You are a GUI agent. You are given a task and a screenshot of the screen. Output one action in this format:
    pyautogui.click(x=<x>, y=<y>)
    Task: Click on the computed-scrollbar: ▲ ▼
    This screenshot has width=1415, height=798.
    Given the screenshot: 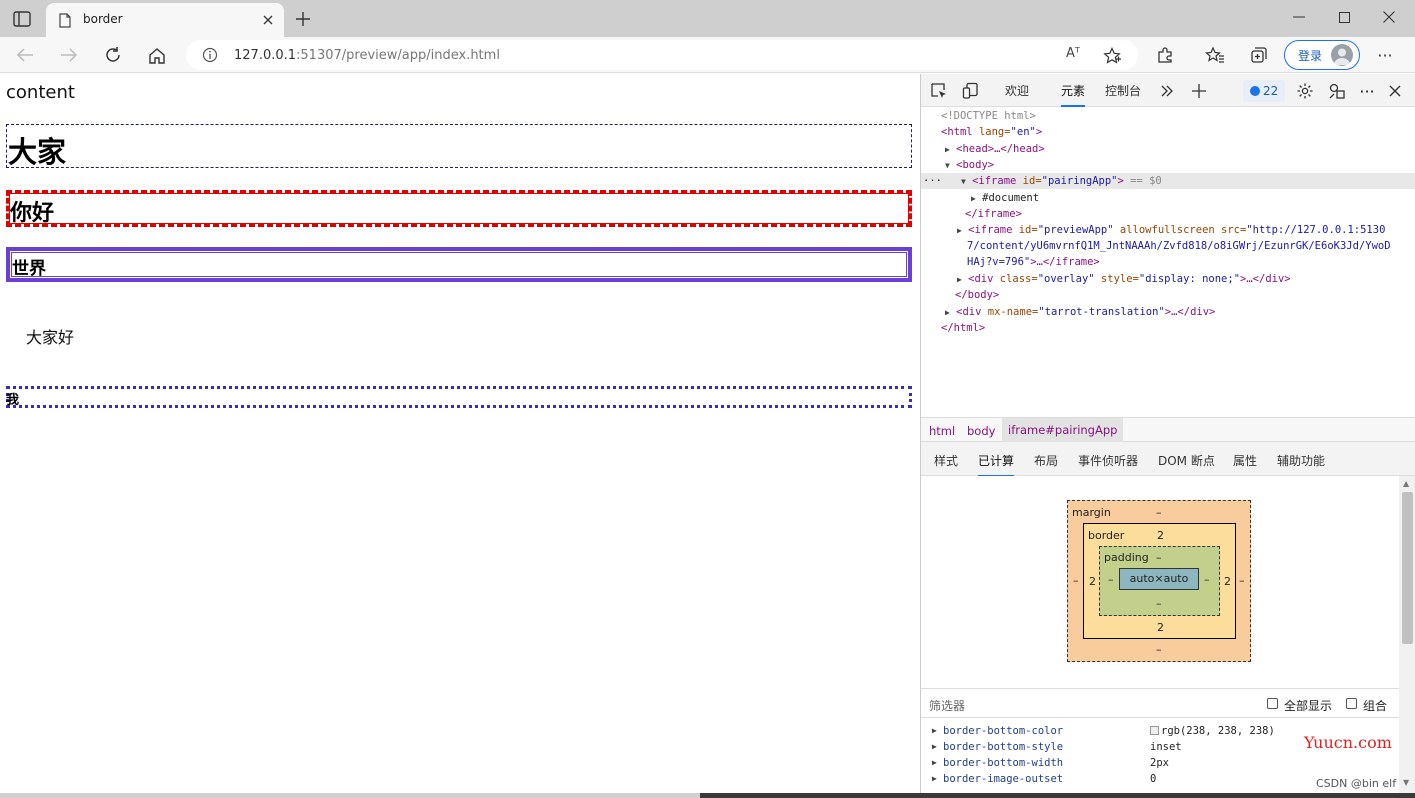 What is the action you would take?
    pyautogui.click(x=1407, y=634)
    